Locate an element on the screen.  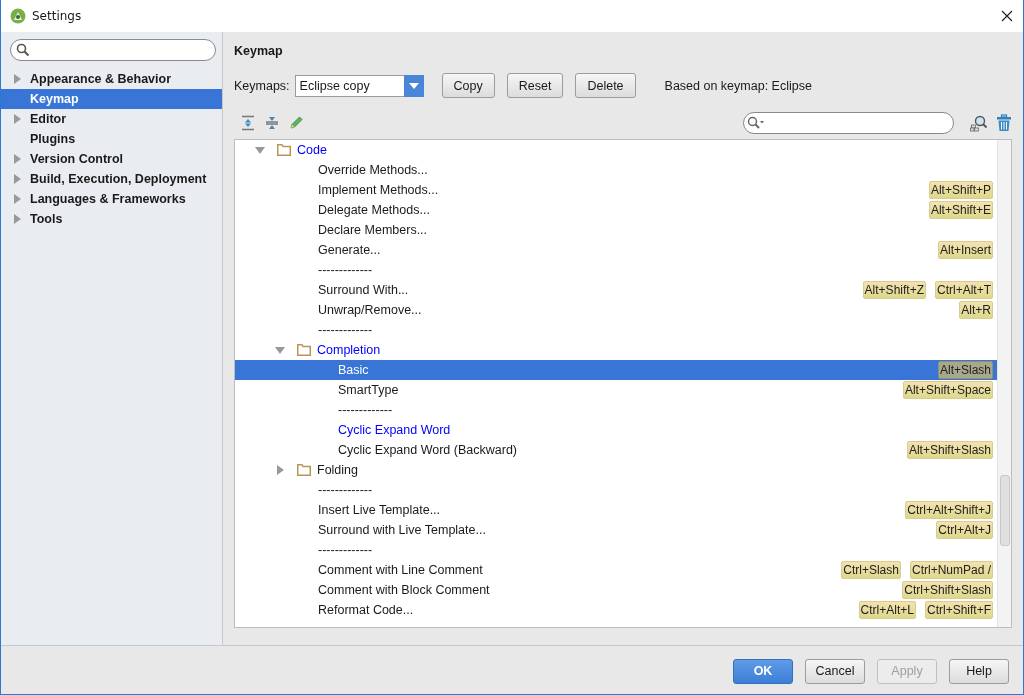
sidebar-item: Languages & Frameworks is located at coordinates (111, 199).